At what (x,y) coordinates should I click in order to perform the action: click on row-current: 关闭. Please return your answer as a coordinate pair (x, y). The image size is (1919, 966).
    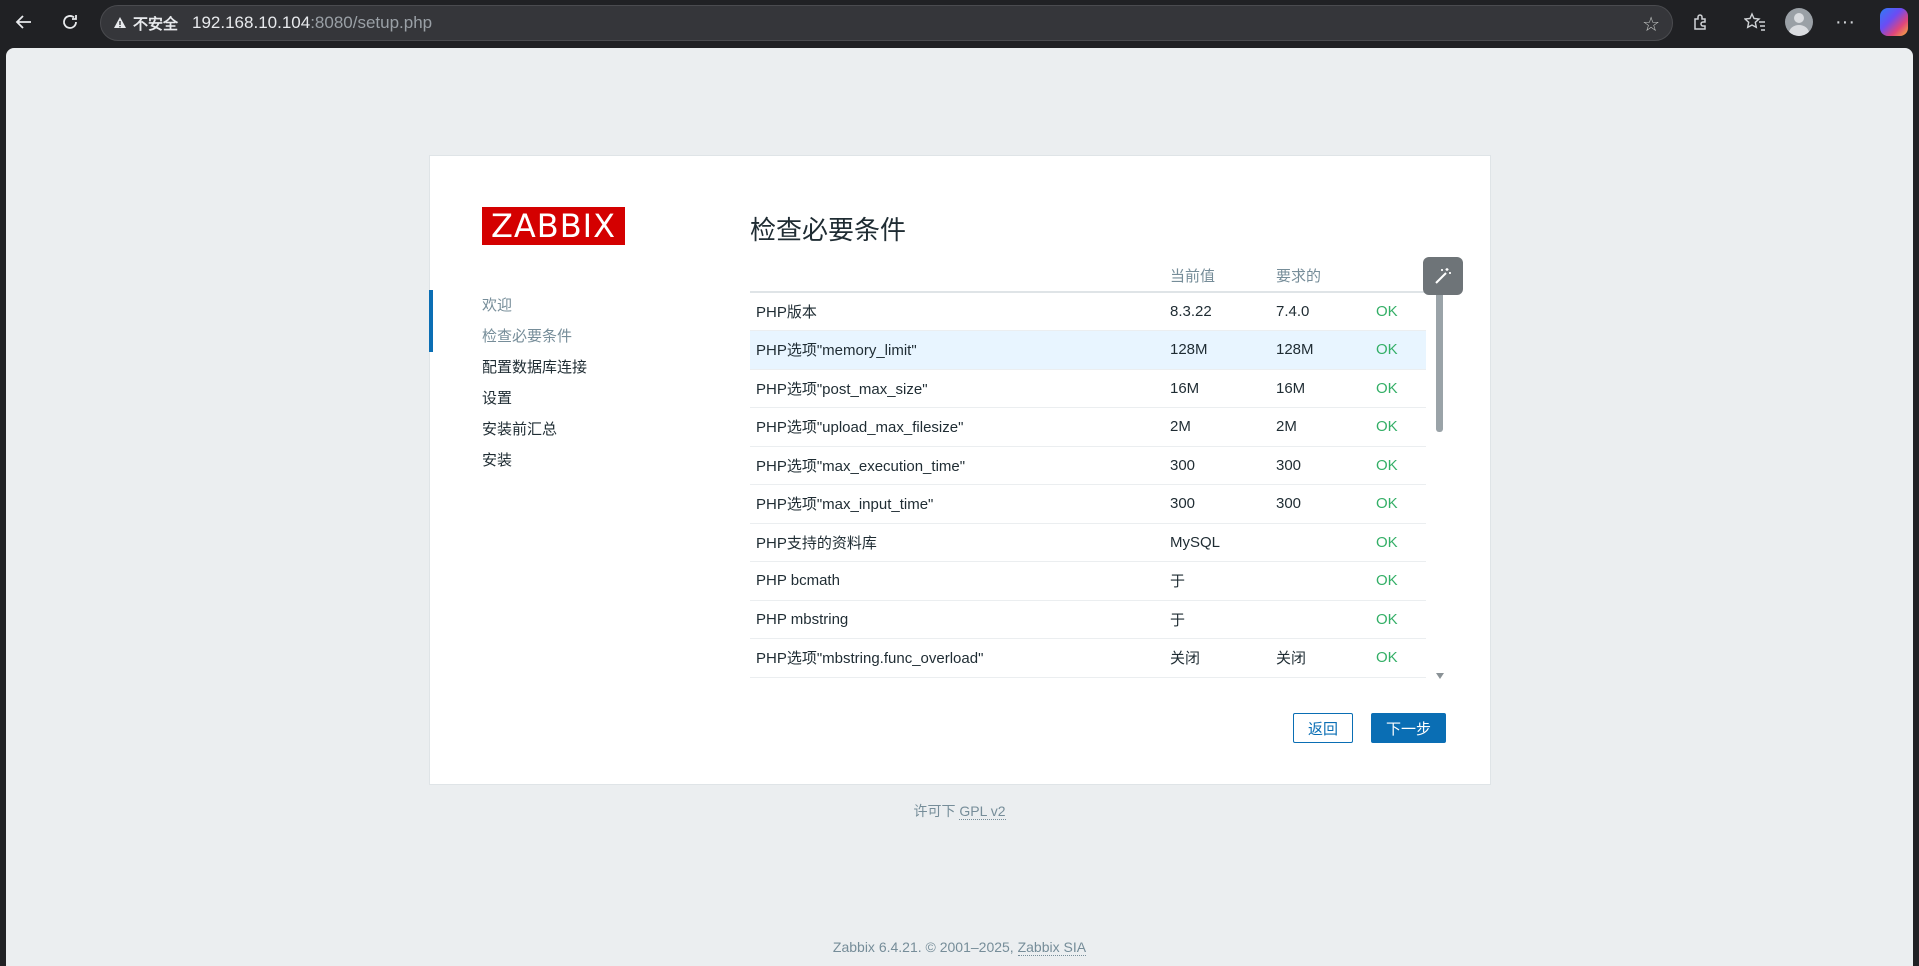
    Looking at the image, I should click on (1217, 658).